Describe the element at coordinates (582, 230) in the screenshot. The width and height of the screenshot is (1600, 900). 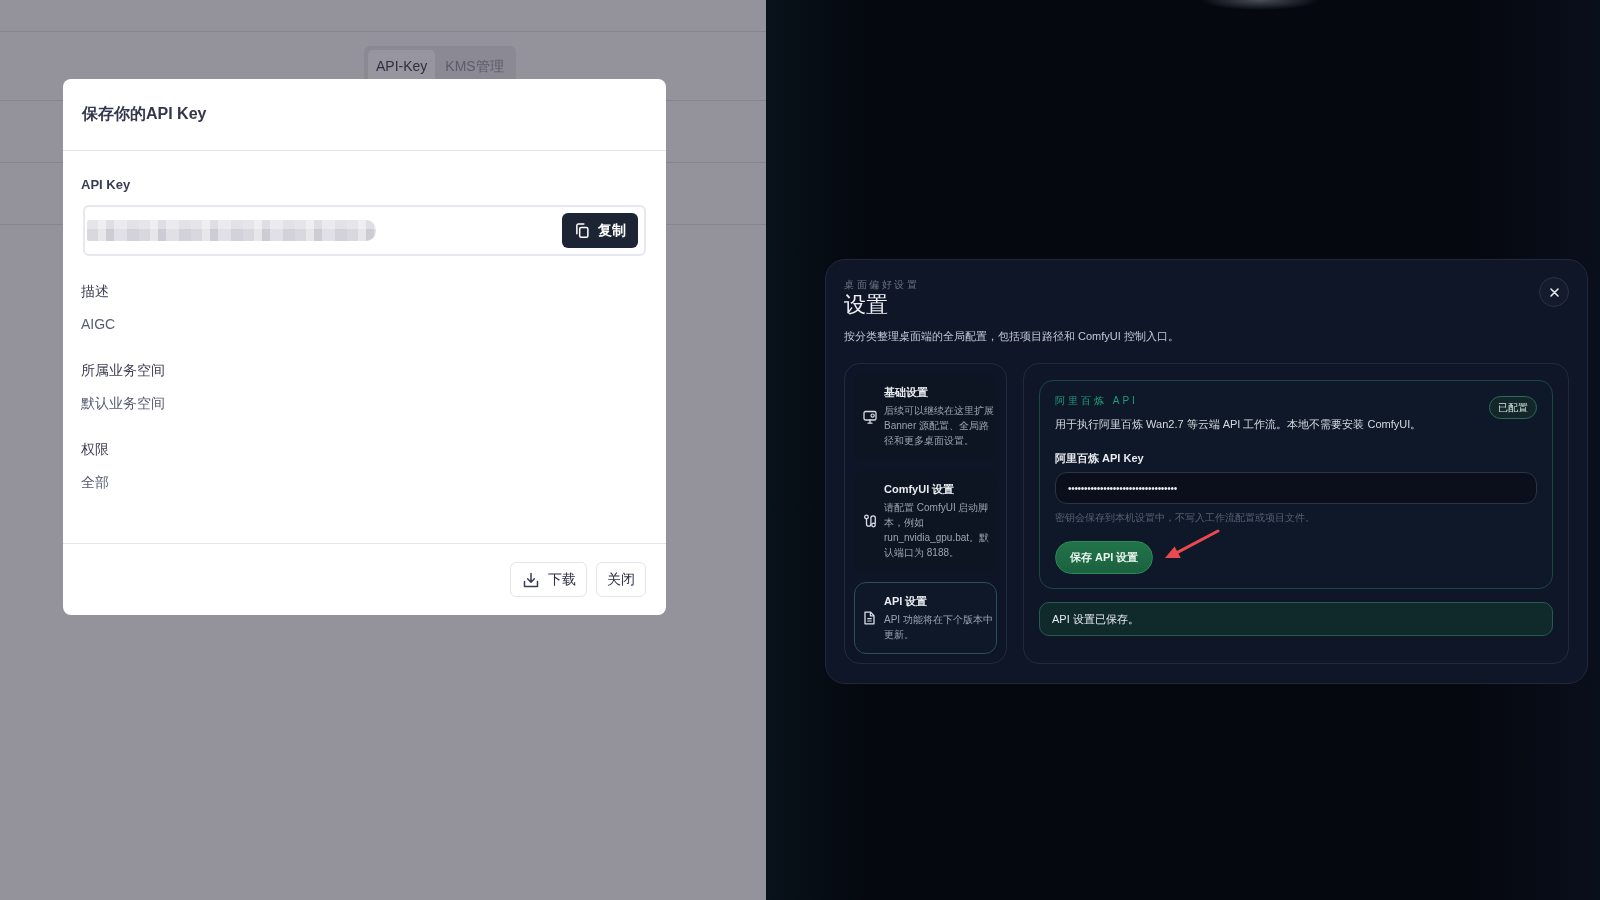
I see `copy-icon` at that location.